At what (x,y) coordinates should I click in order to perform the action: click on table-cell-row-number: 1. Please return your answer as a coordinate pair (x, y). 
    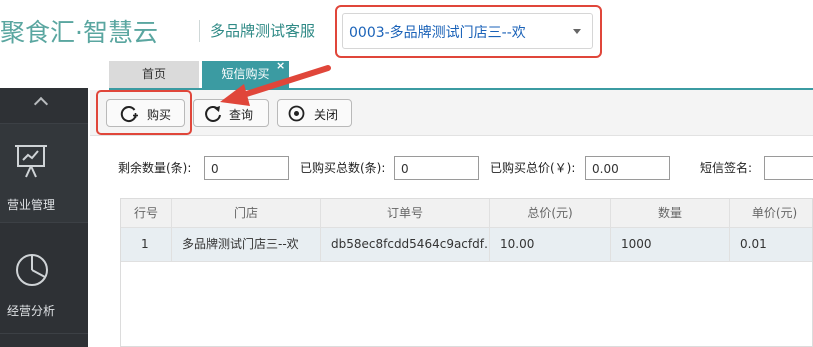
    Looking at the image, I should click on (146, 245).